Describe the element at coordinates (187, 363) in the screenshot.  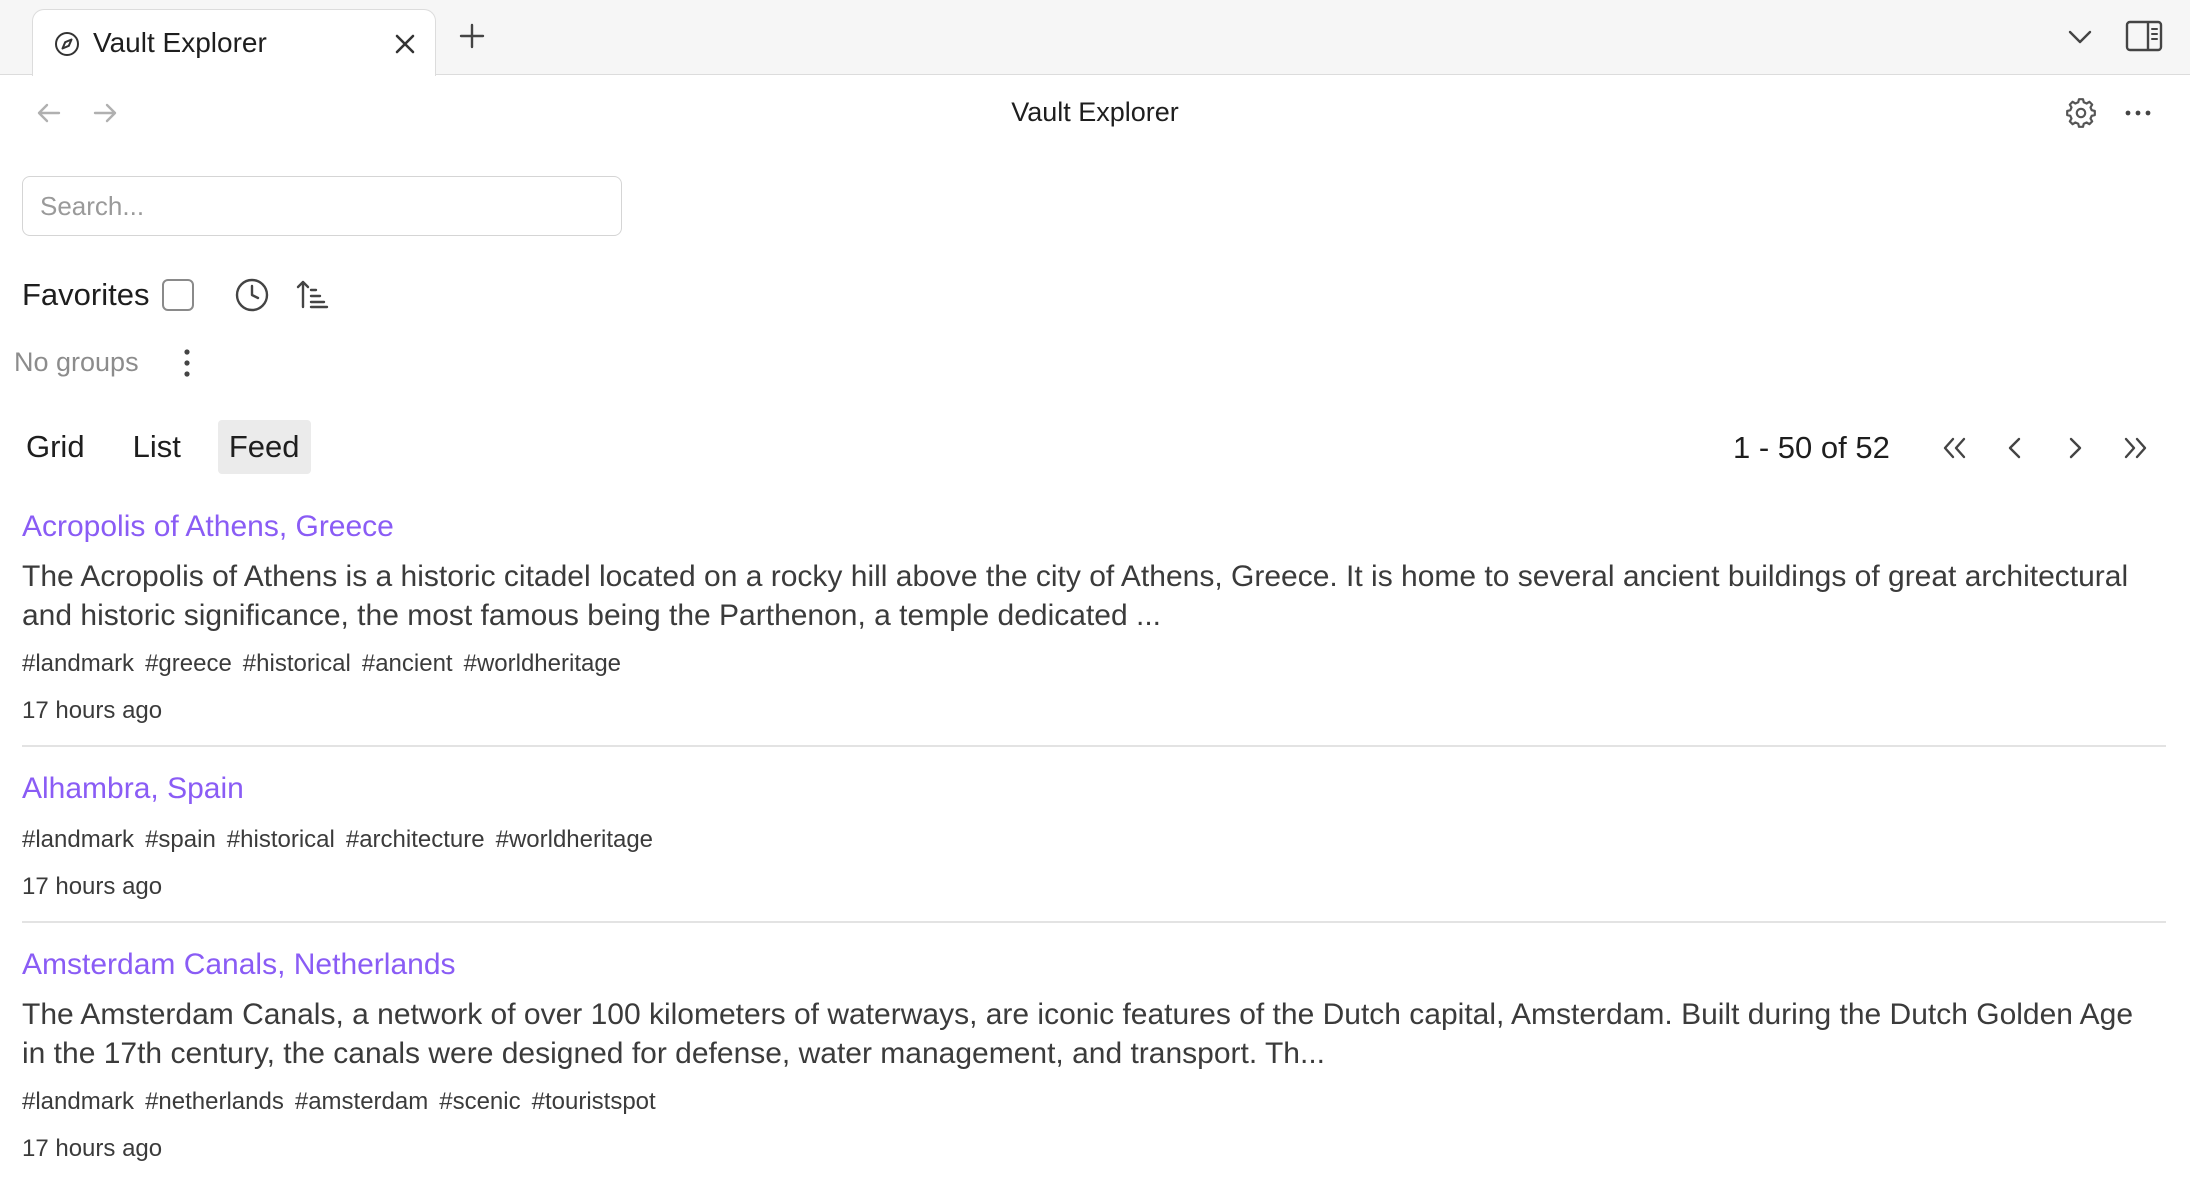
I see `more-vertical-icon` at that location.